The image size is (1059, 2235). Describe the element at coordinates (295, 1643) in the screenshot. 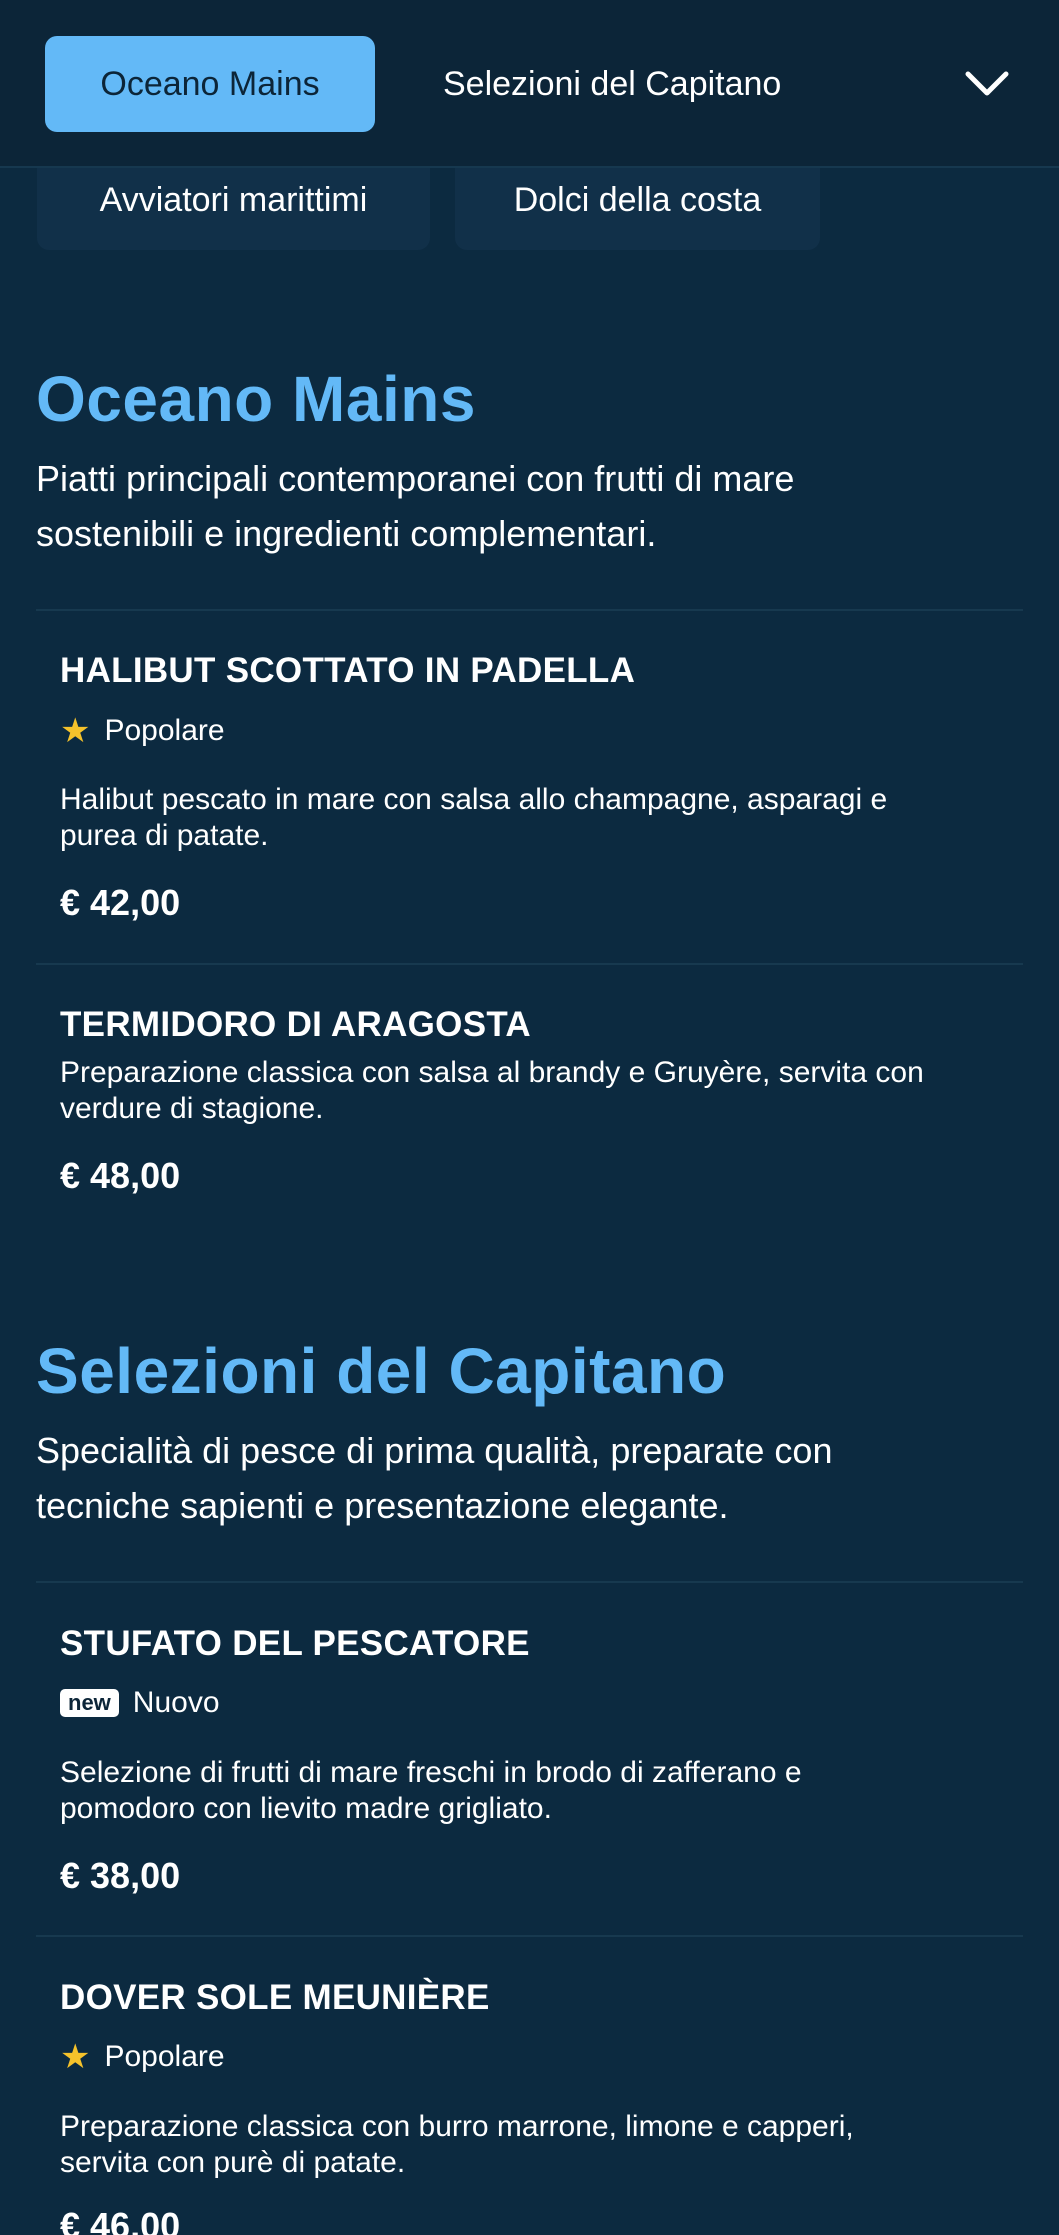

I see `menu-item-name: STUFATO DEL PESCATORE` at that location.